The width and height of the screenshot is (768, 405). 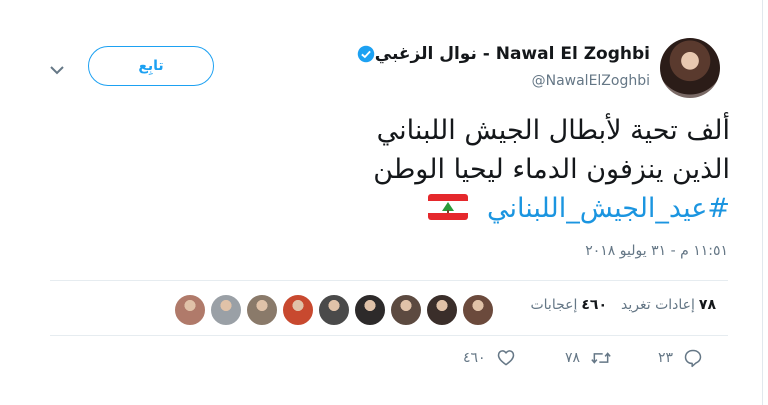 What do you see at coordinates (680, 358) in the screenshot?
I see `reply-action: ٢٣` at bounding box center [680, 358].